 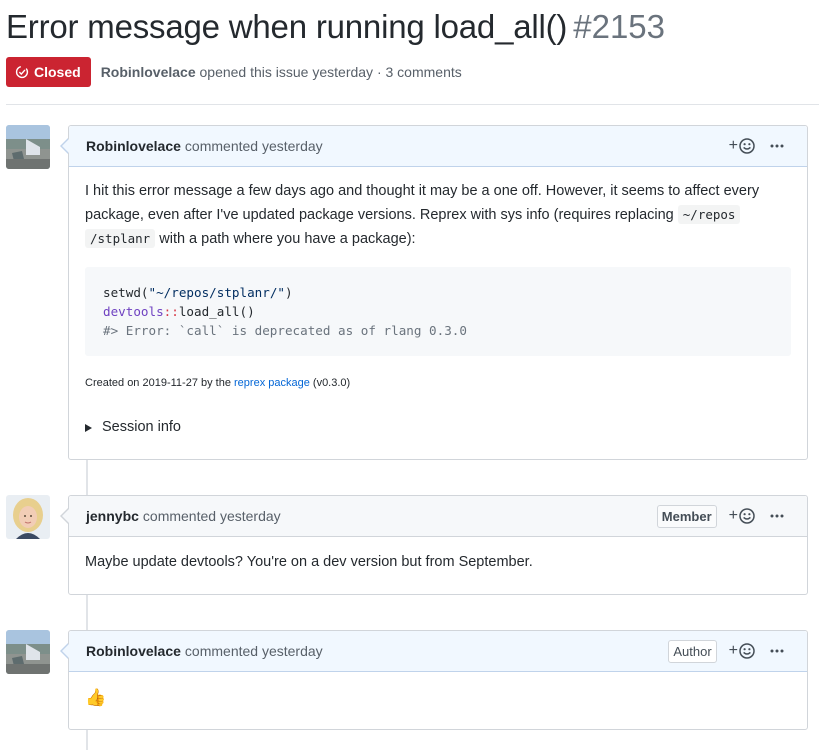 I want to click on session-info-details: Session info, so click(x=438, y=427).